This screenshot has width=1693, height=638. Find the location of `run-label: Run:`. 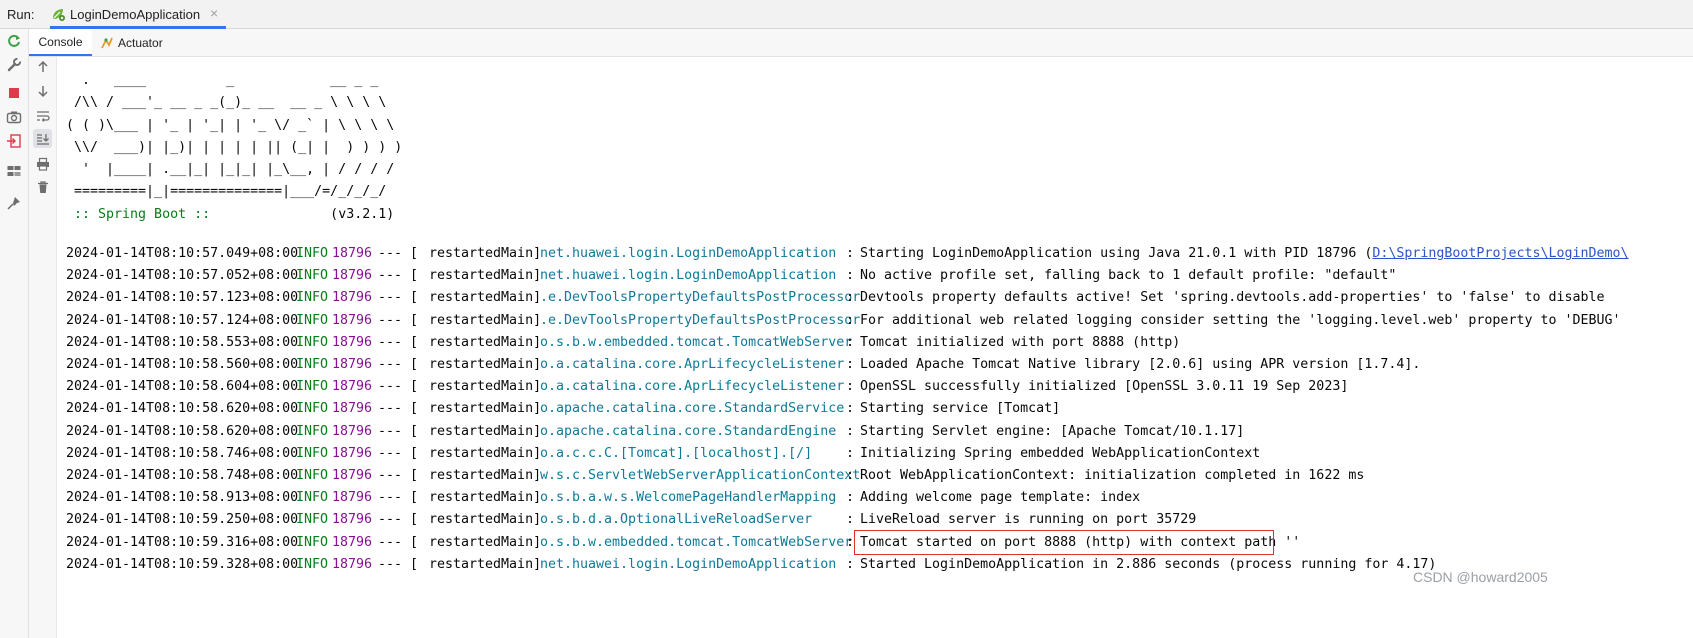

run-label: Run: is located at coordinates (21, 14).